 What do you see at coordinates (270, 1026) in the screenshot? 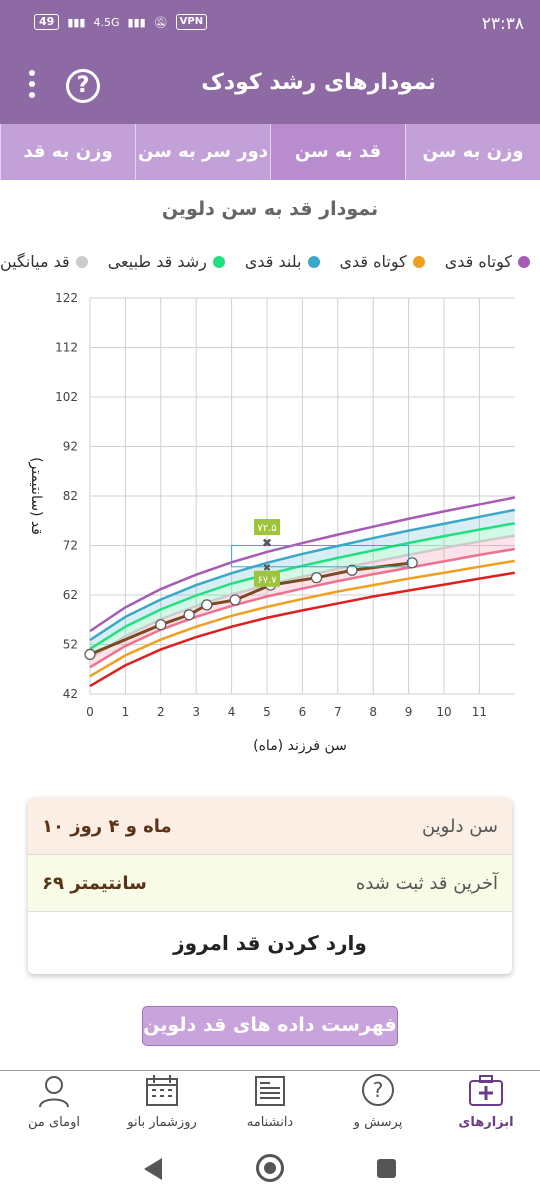
I see `height-list-button: فهرست داده های قد دلوین` at bounding box center [270, 1026].